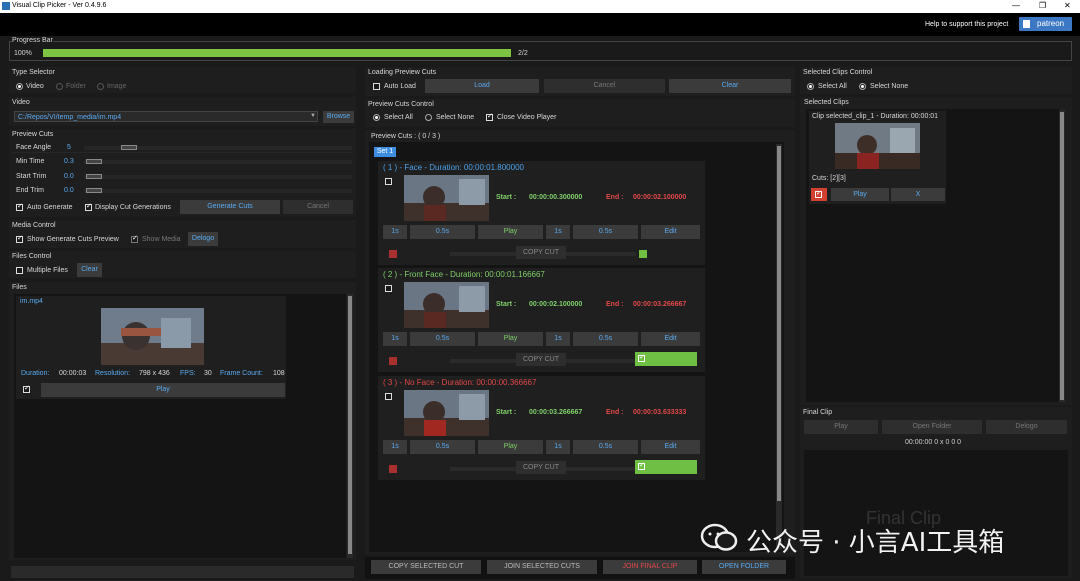 This screenshot has height=581, width=1080. What do you see at coordinates (428, 117) in the screenshot?
I see `select-none-radio` at bounding box center [428, 117].